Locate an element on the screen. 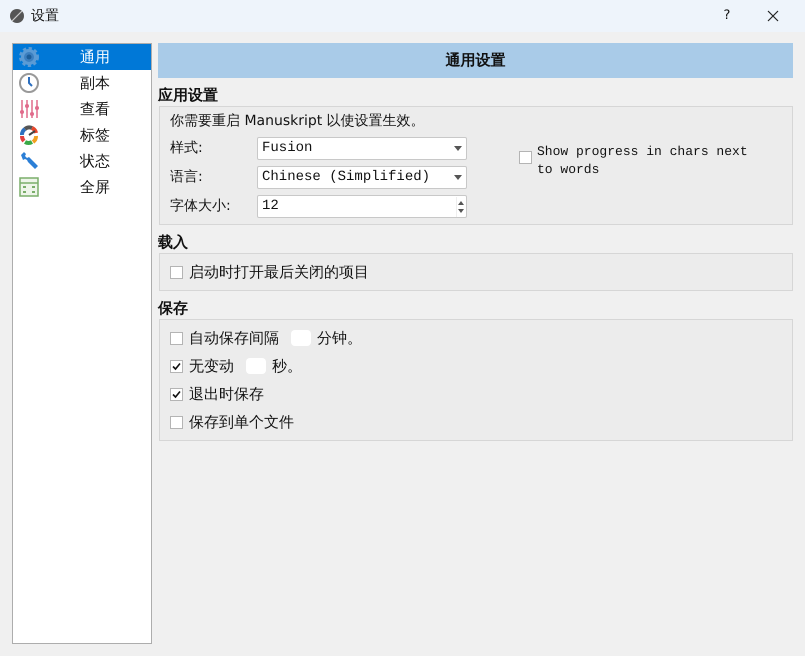  section-title: 保存 is located at coordinates (173, 308).